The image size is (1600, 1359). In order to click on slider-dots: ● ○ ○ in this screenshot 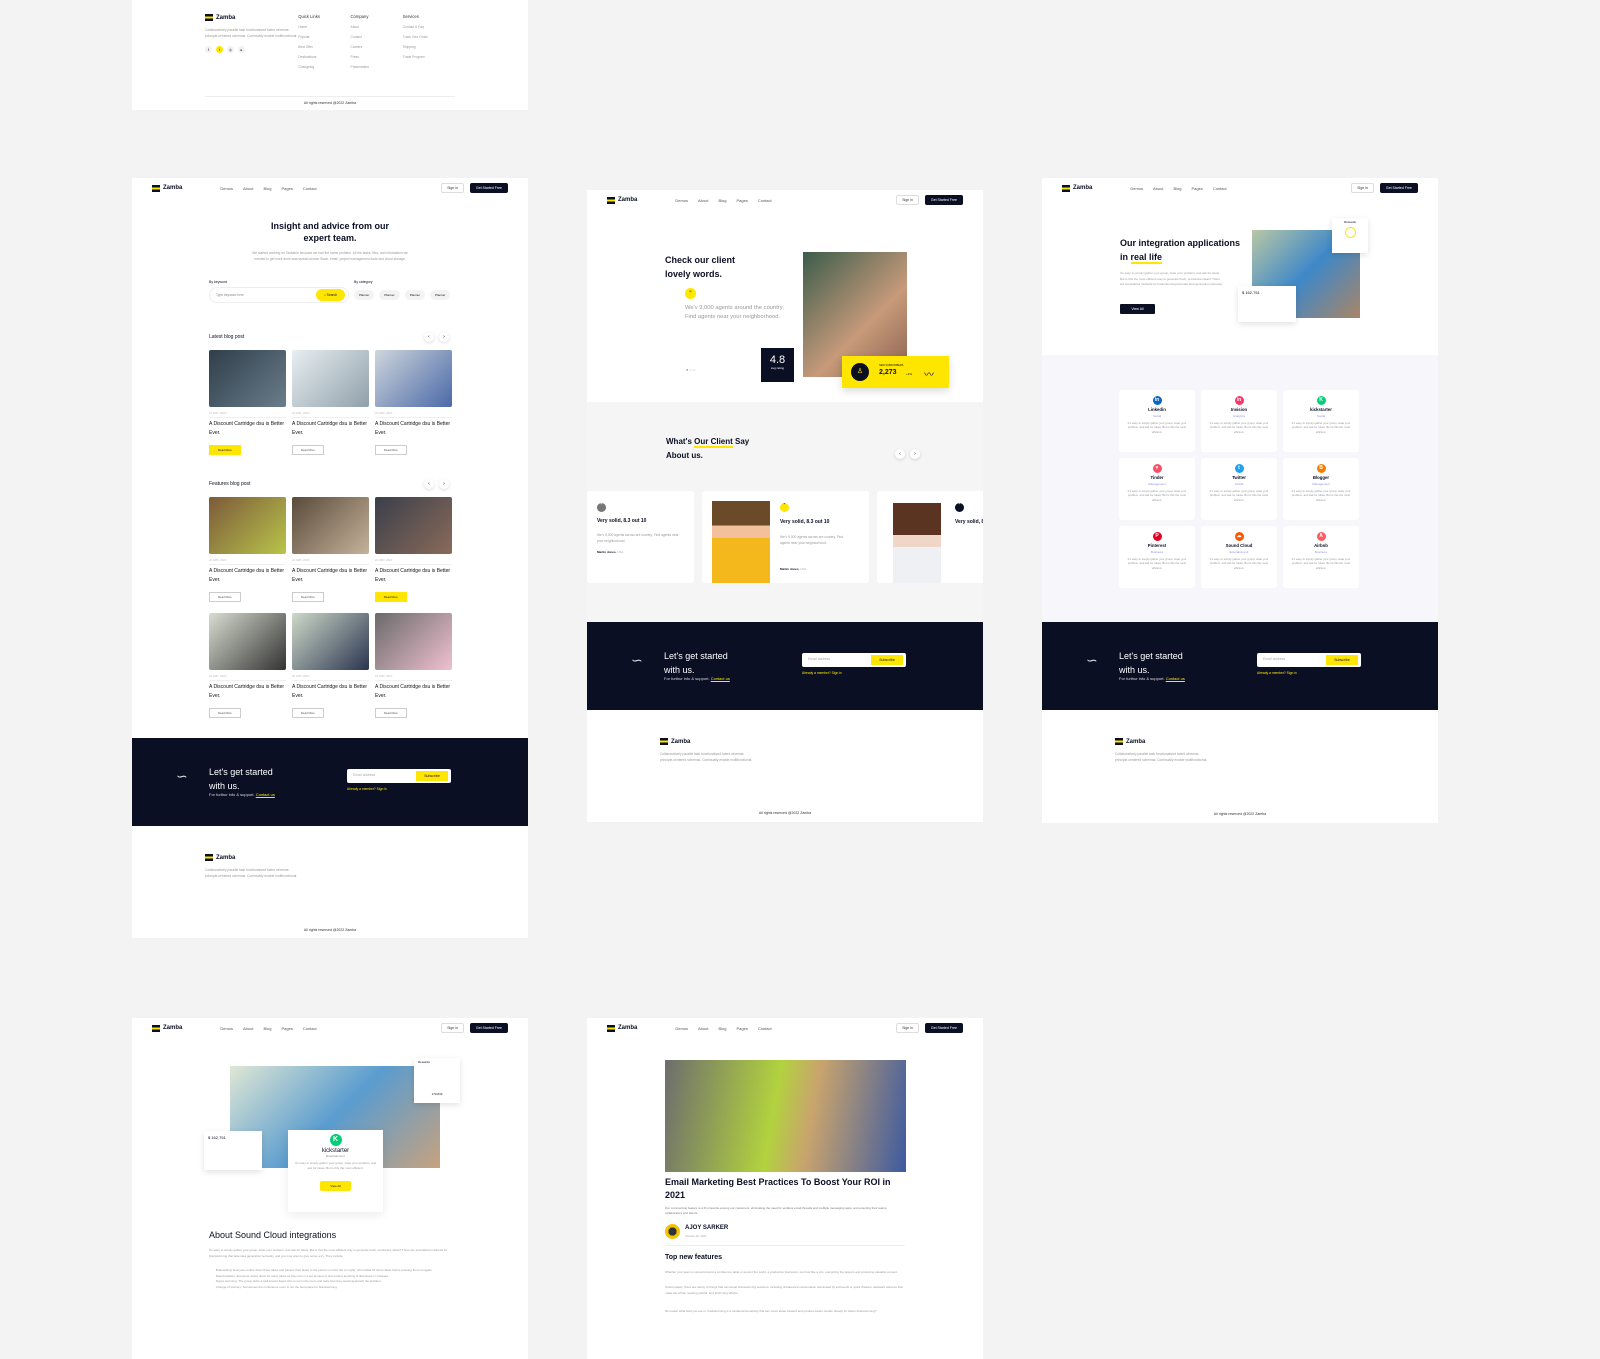, I will do `click(690, 369)`.